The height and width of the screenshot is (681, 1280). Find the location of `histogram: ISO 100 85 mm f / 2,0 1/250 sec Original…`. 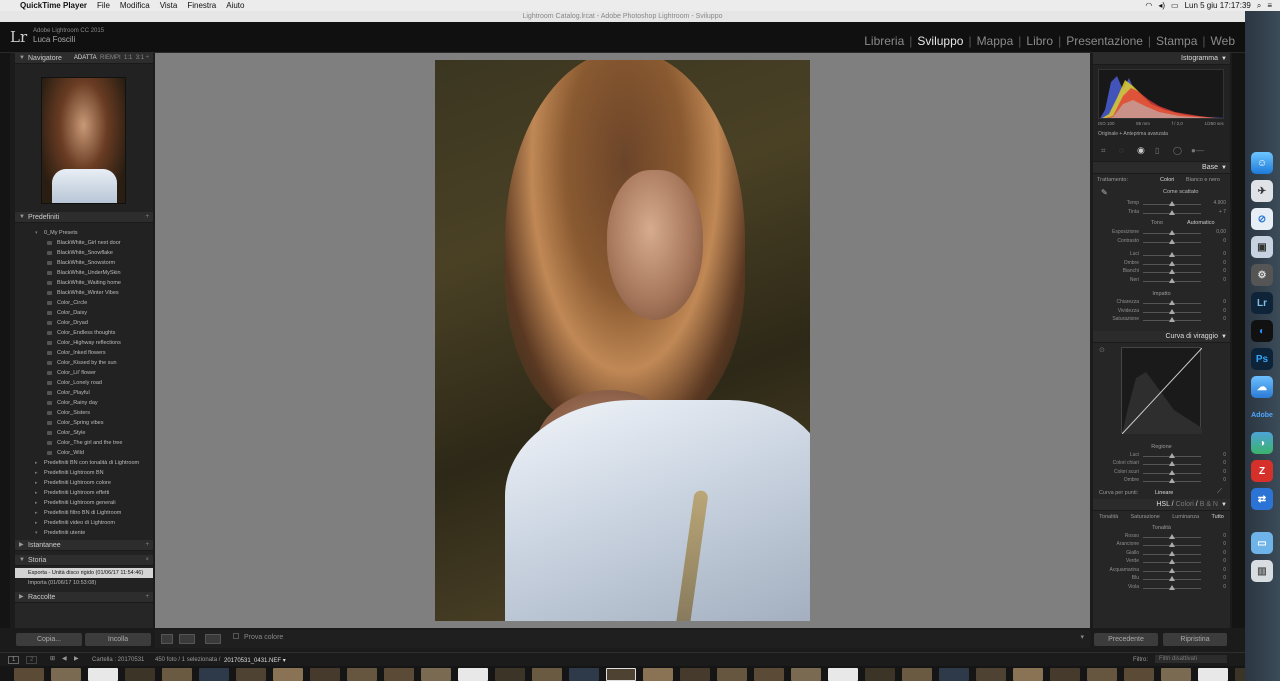

histogram: ISO 100 85 mm f / 2,0 1/250 sec Original… is located at coordinates (1161, 102).